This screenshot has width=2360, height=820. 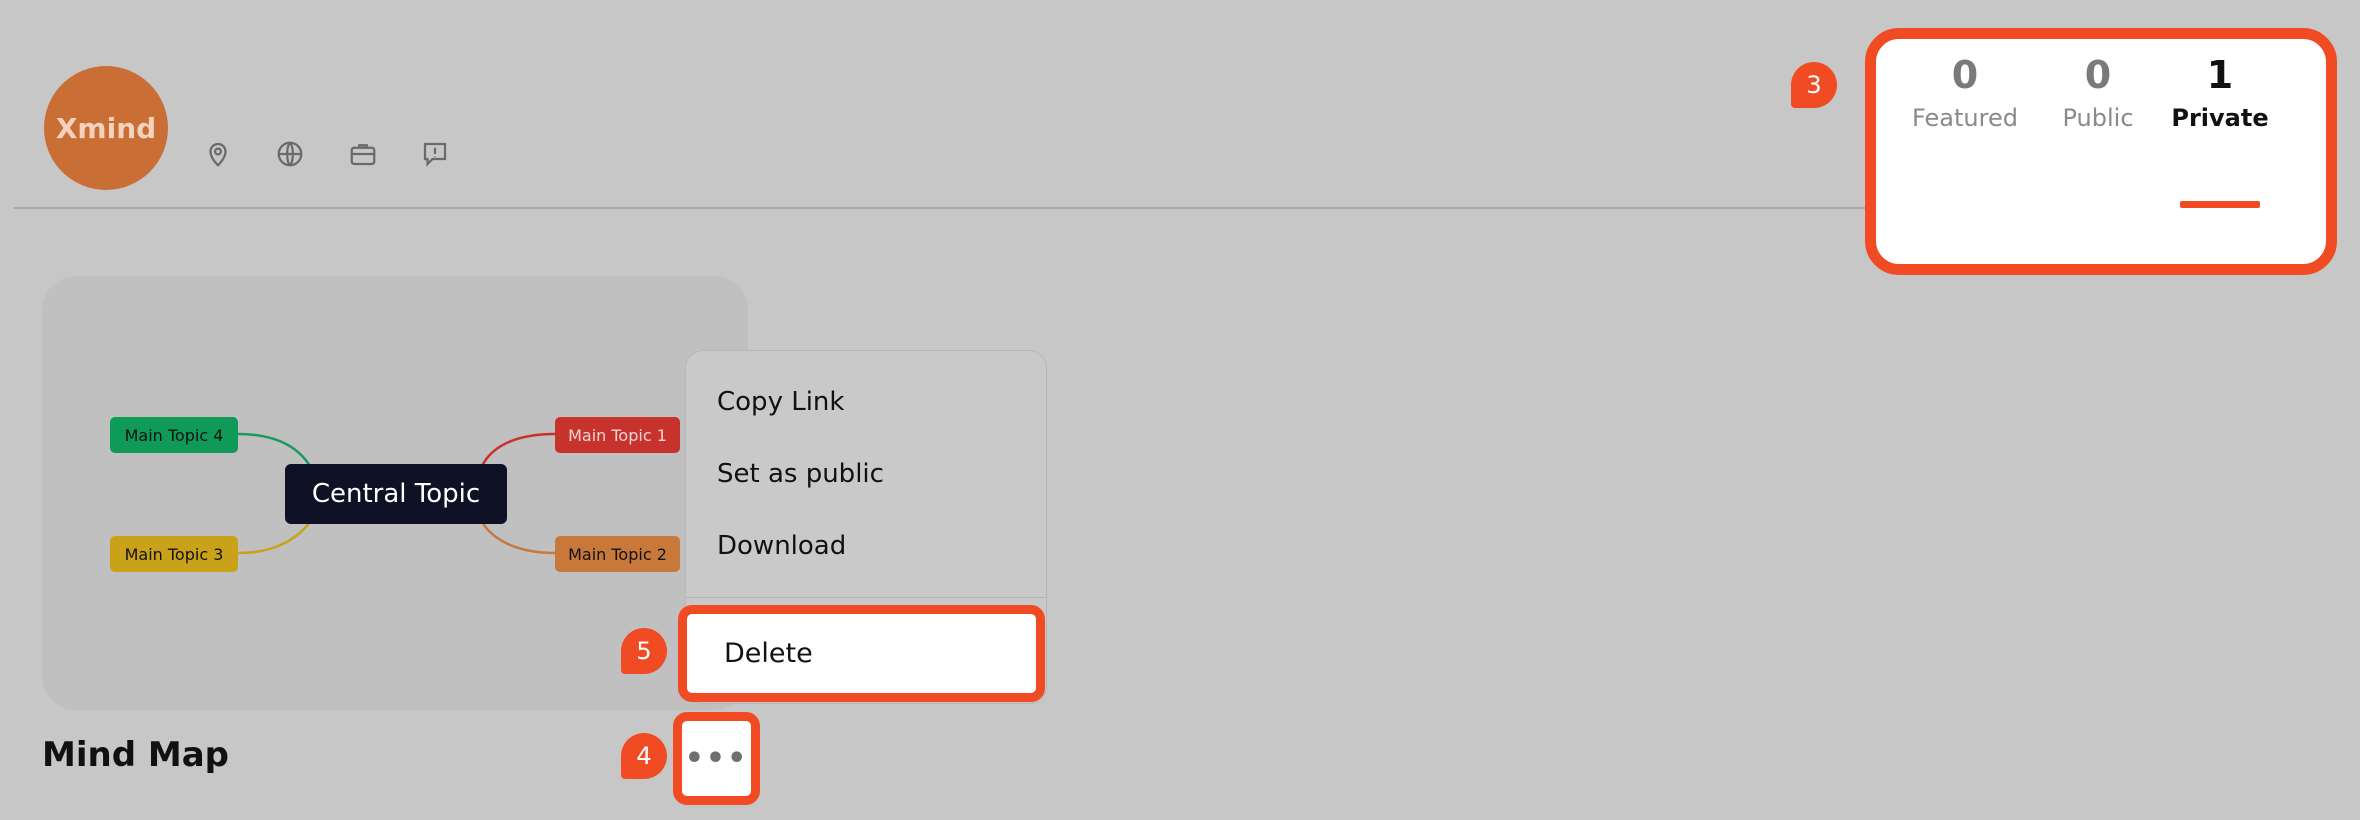 What do you see at coordinates (1965, 75) in the screenshot?
I see `featured-count: 0` at bounding box center [1965, 75].